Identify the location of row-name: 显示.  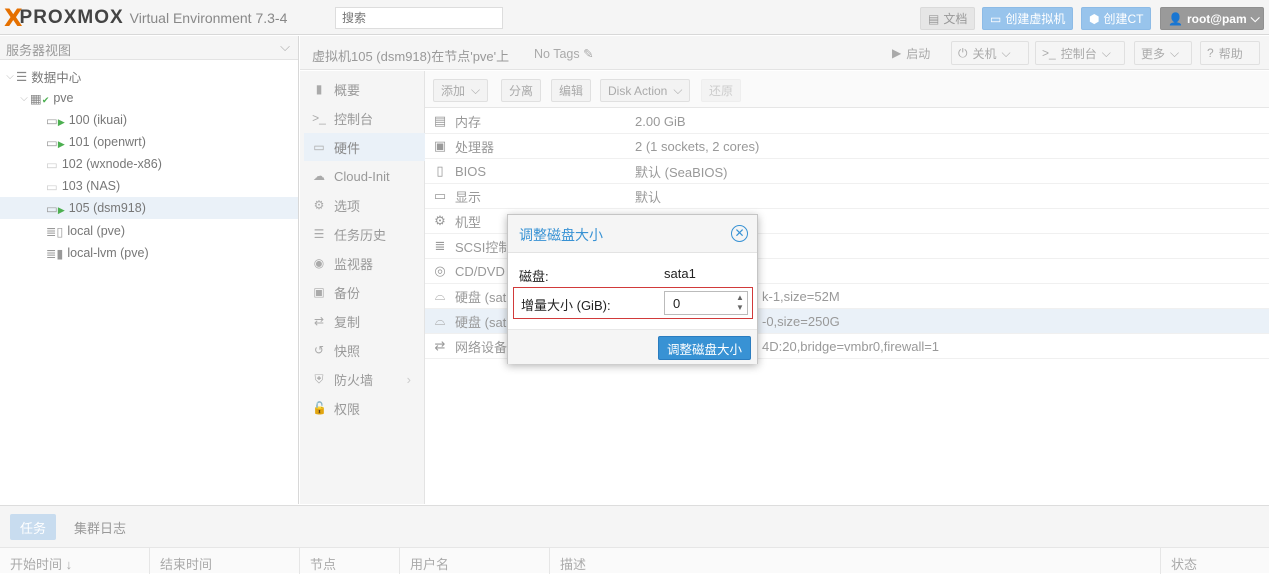
(468, 197).